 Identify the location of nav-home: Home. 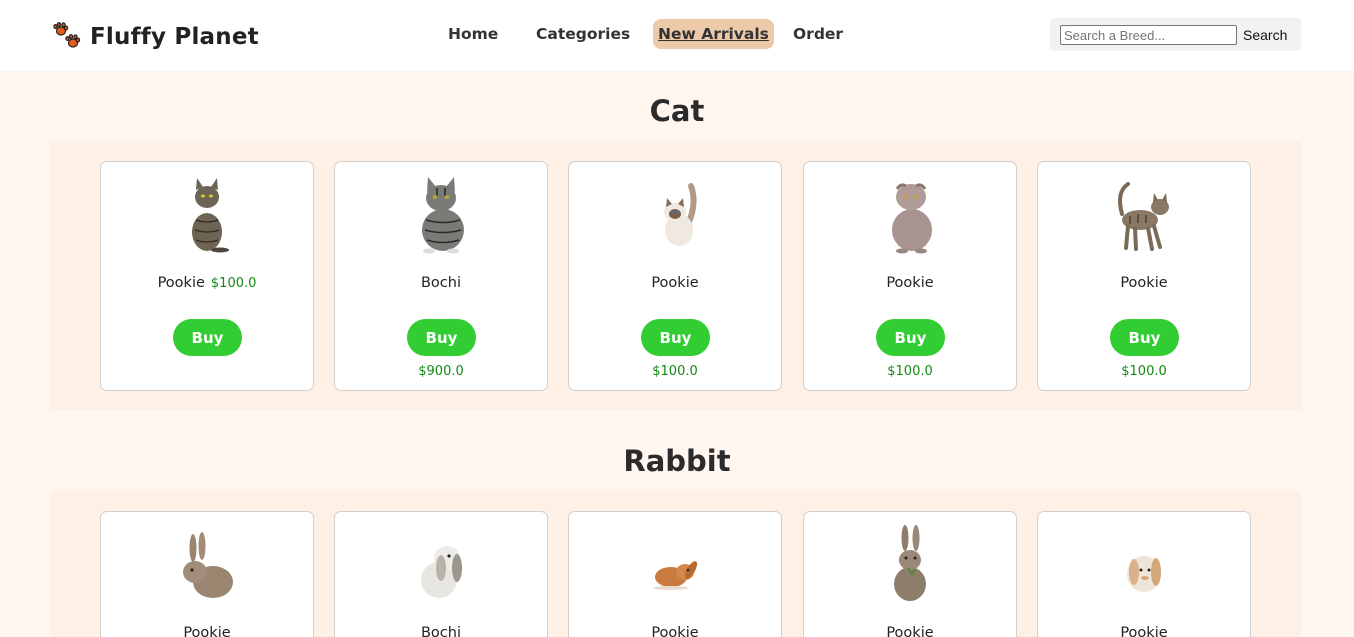
(473, 34).